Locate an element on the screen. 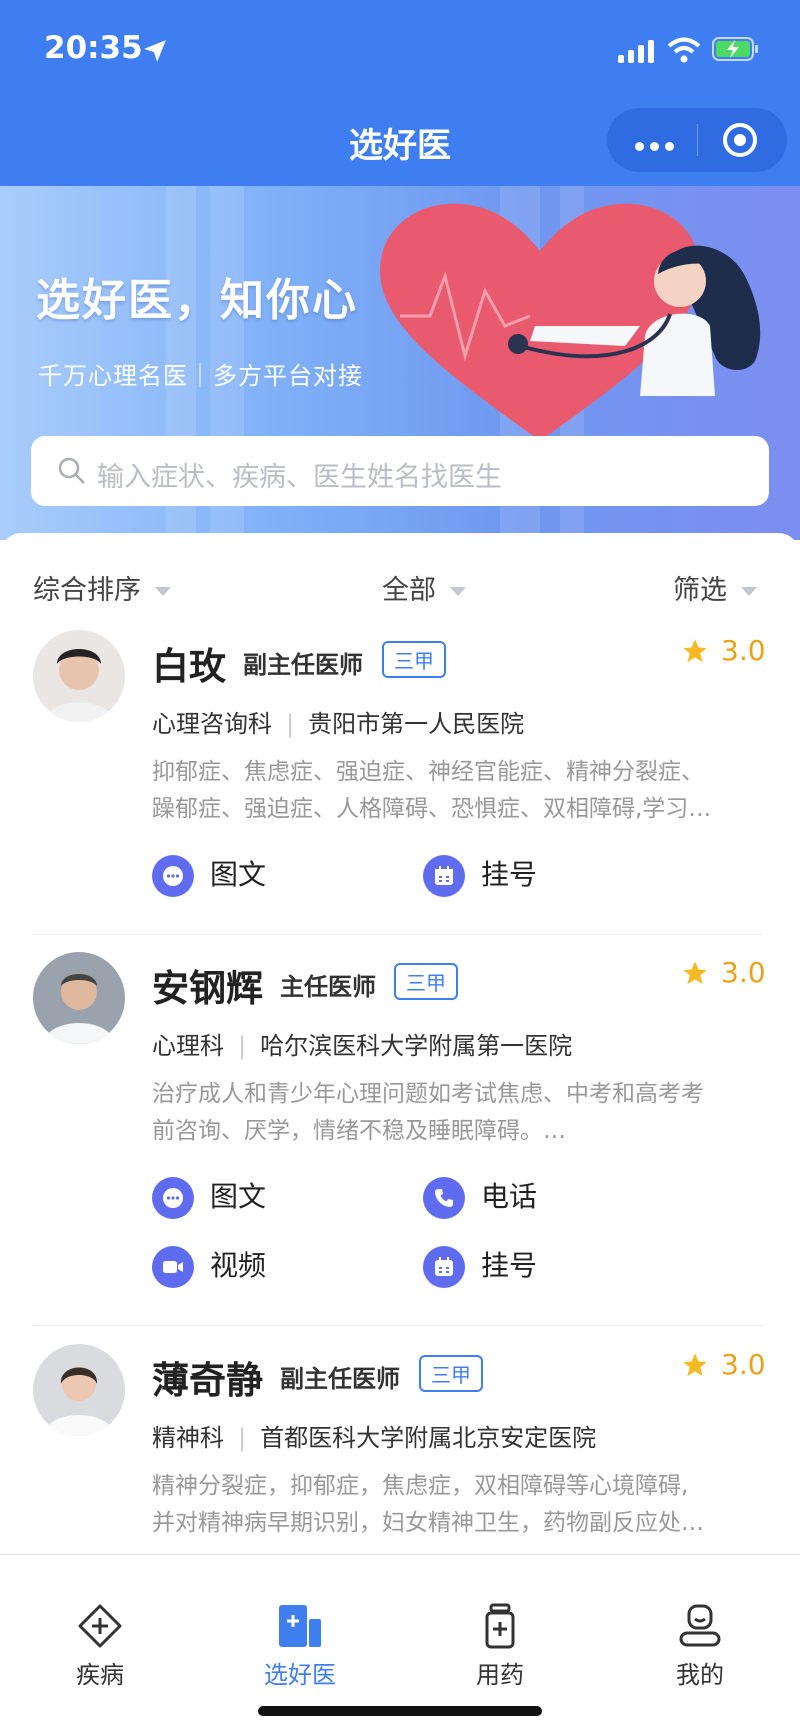  cellular-signal-icon is located at coordinates (638, 51).